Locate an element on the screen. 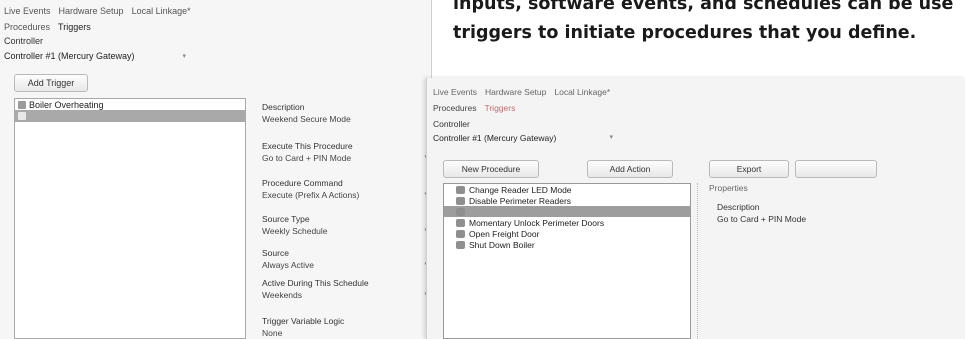  procedure-item-label: Disable Perimeter Readers is located at coordinates (520, 200).